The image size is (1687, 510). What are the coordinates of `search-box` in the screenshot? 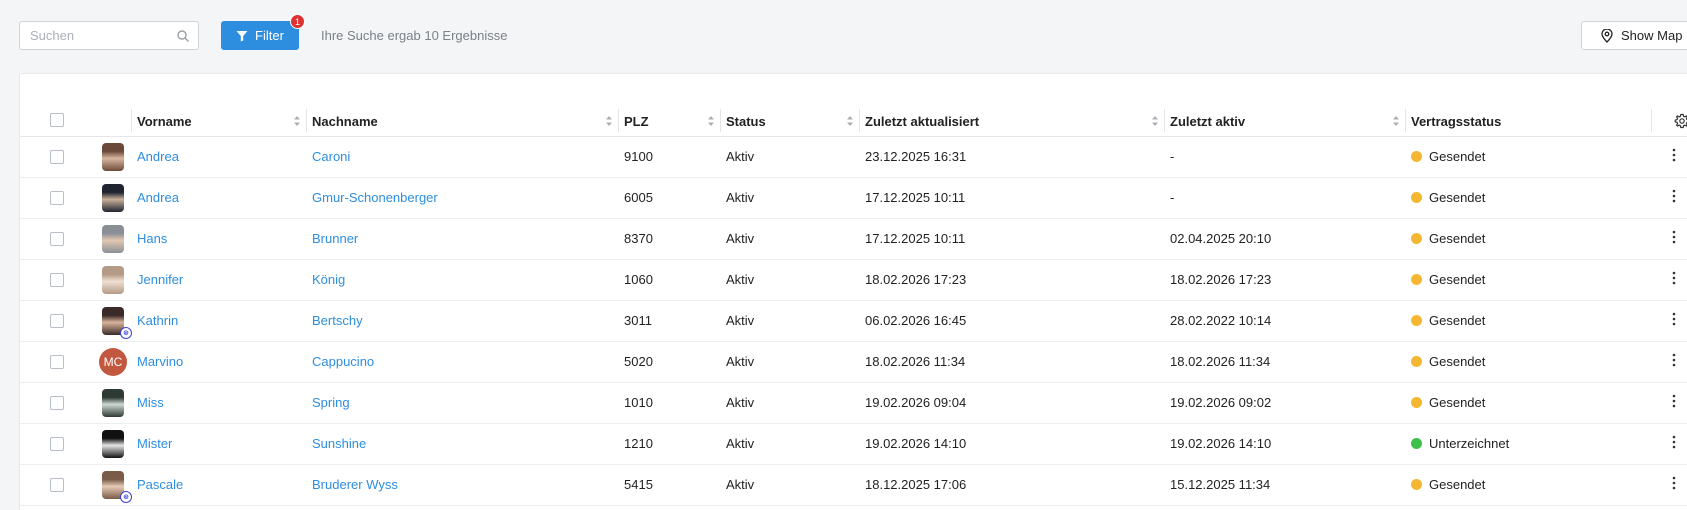 It's located at (109, 35).